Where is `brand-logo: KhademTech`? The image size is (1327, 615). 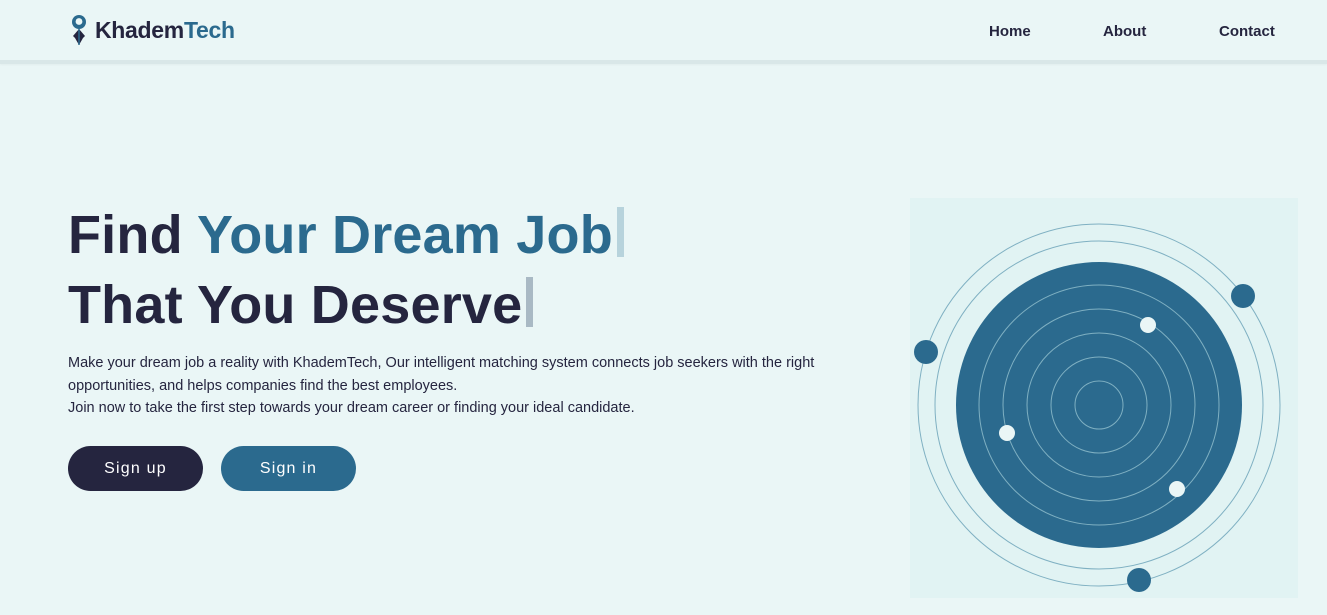 brand-logo: KhademTech is located at coordinates (152, 30).